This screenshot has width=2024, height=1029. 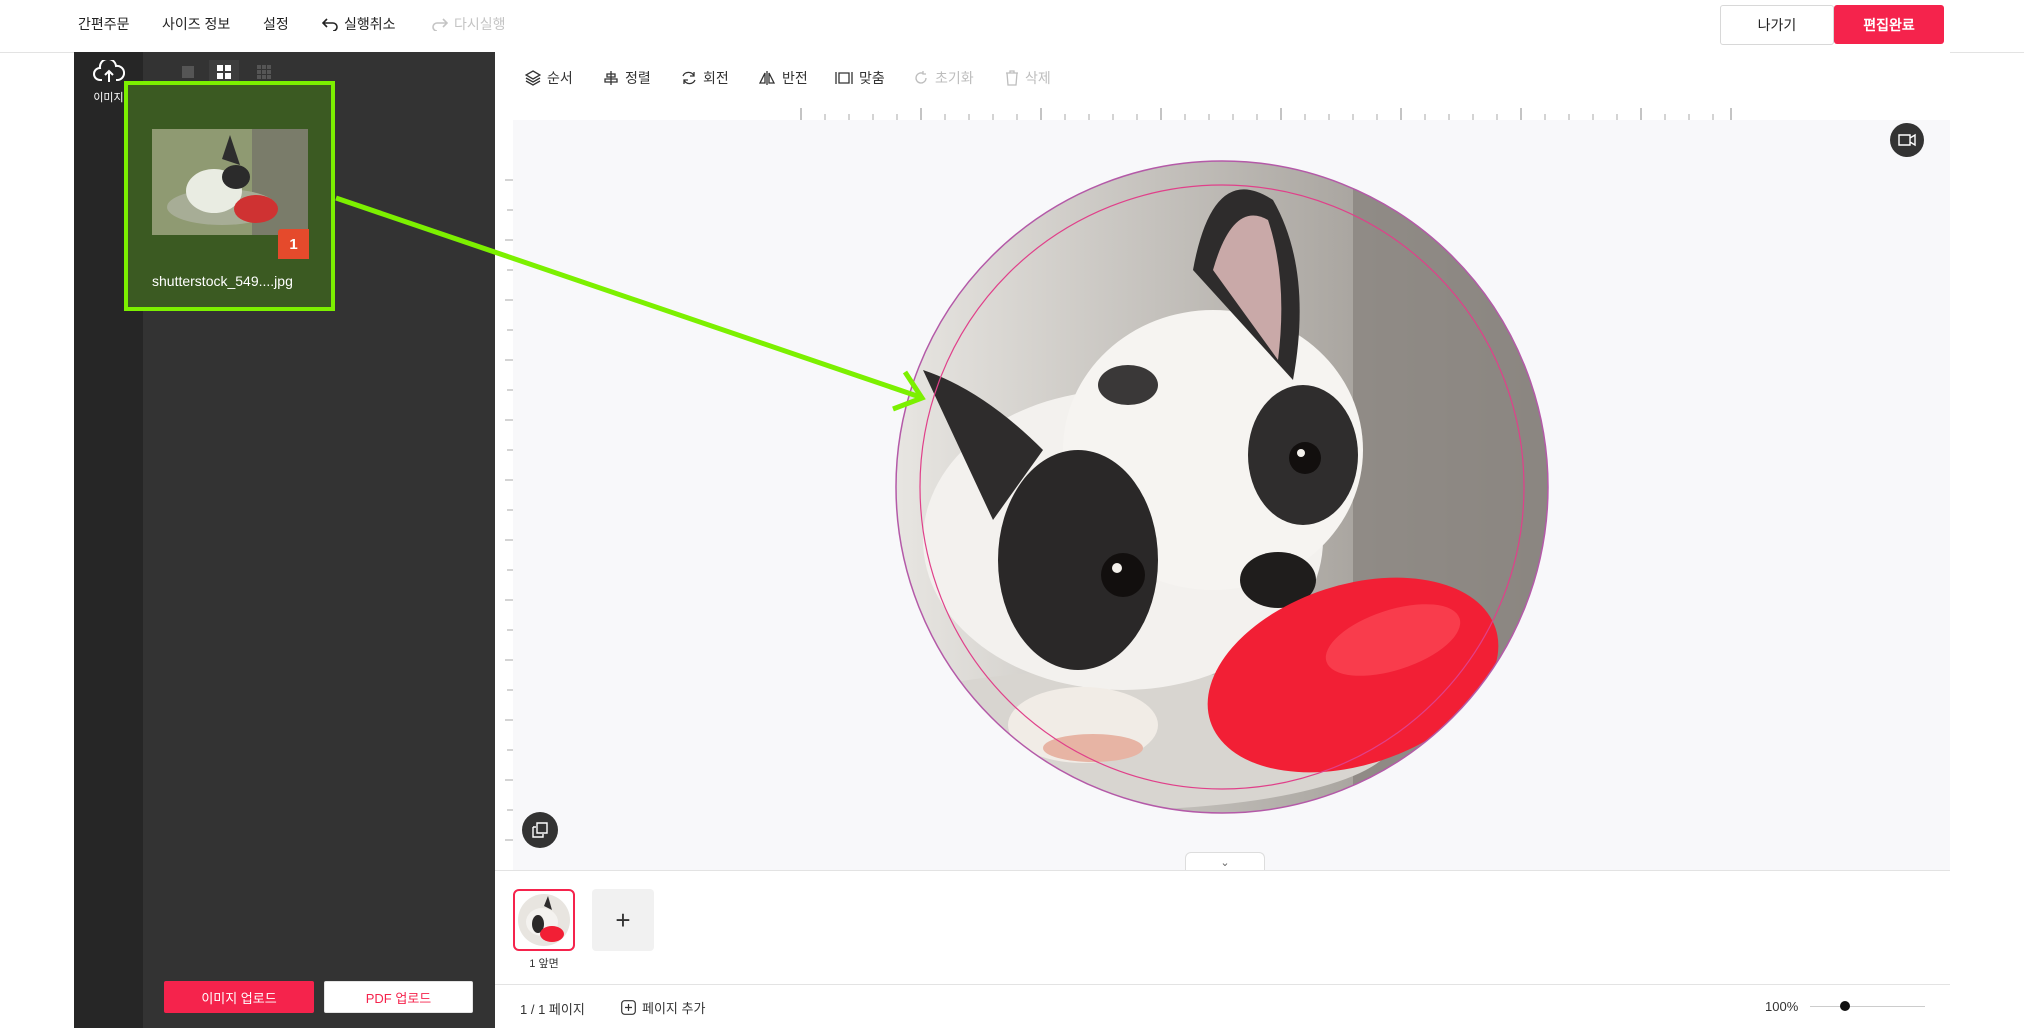 What do you see at coordinates (1222, 1006) in the screenshot?
I see `status-bar: 1 / 1 페이지 페이지 추가 100%` at bounding box center [1222, 1006].